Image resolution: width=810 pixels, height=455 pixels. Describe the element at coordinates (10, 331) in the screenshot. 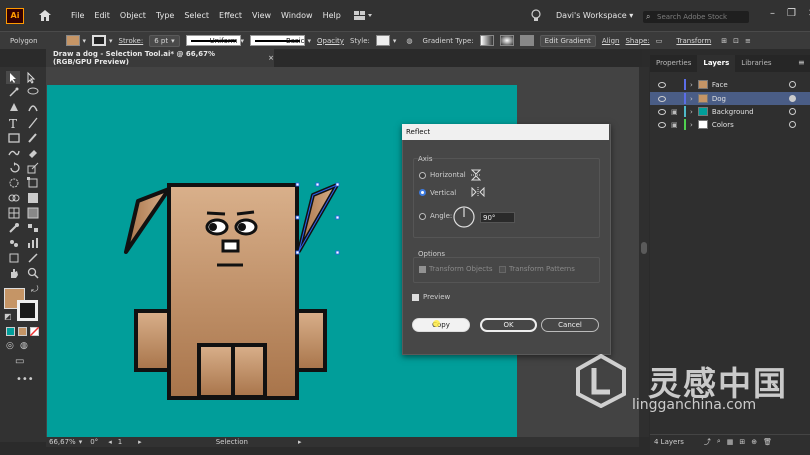

I see `color-mode-icon` at that location.